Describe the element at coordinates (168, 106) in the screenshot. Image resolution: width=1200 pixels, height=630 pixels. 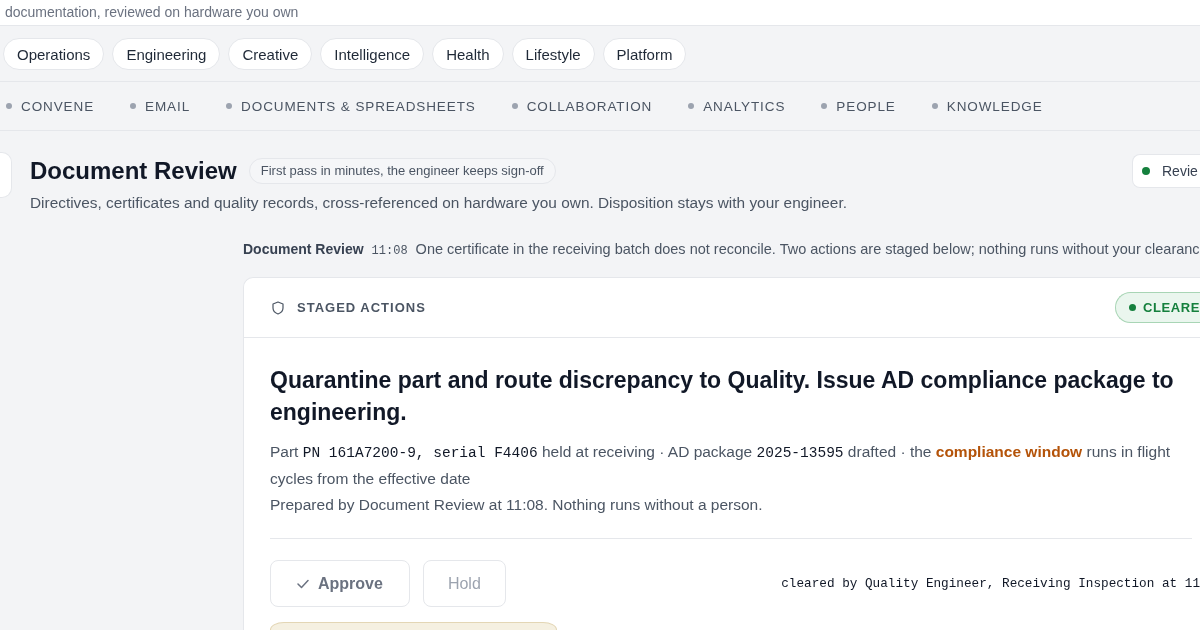
I see `category-link: EMAIL` at that location.